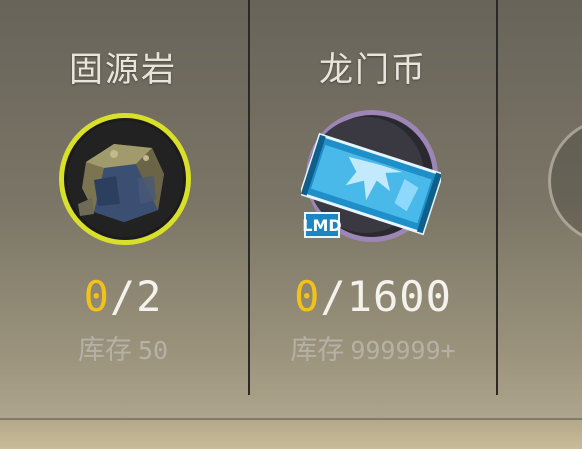 The width and height of the screenshot is (582, 449). I want to click on material-name: 固源岩, so click(123, 70).